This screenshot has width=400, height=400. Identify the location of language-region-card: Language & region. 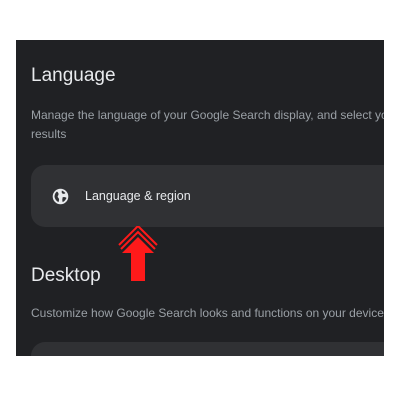
(207, 196).